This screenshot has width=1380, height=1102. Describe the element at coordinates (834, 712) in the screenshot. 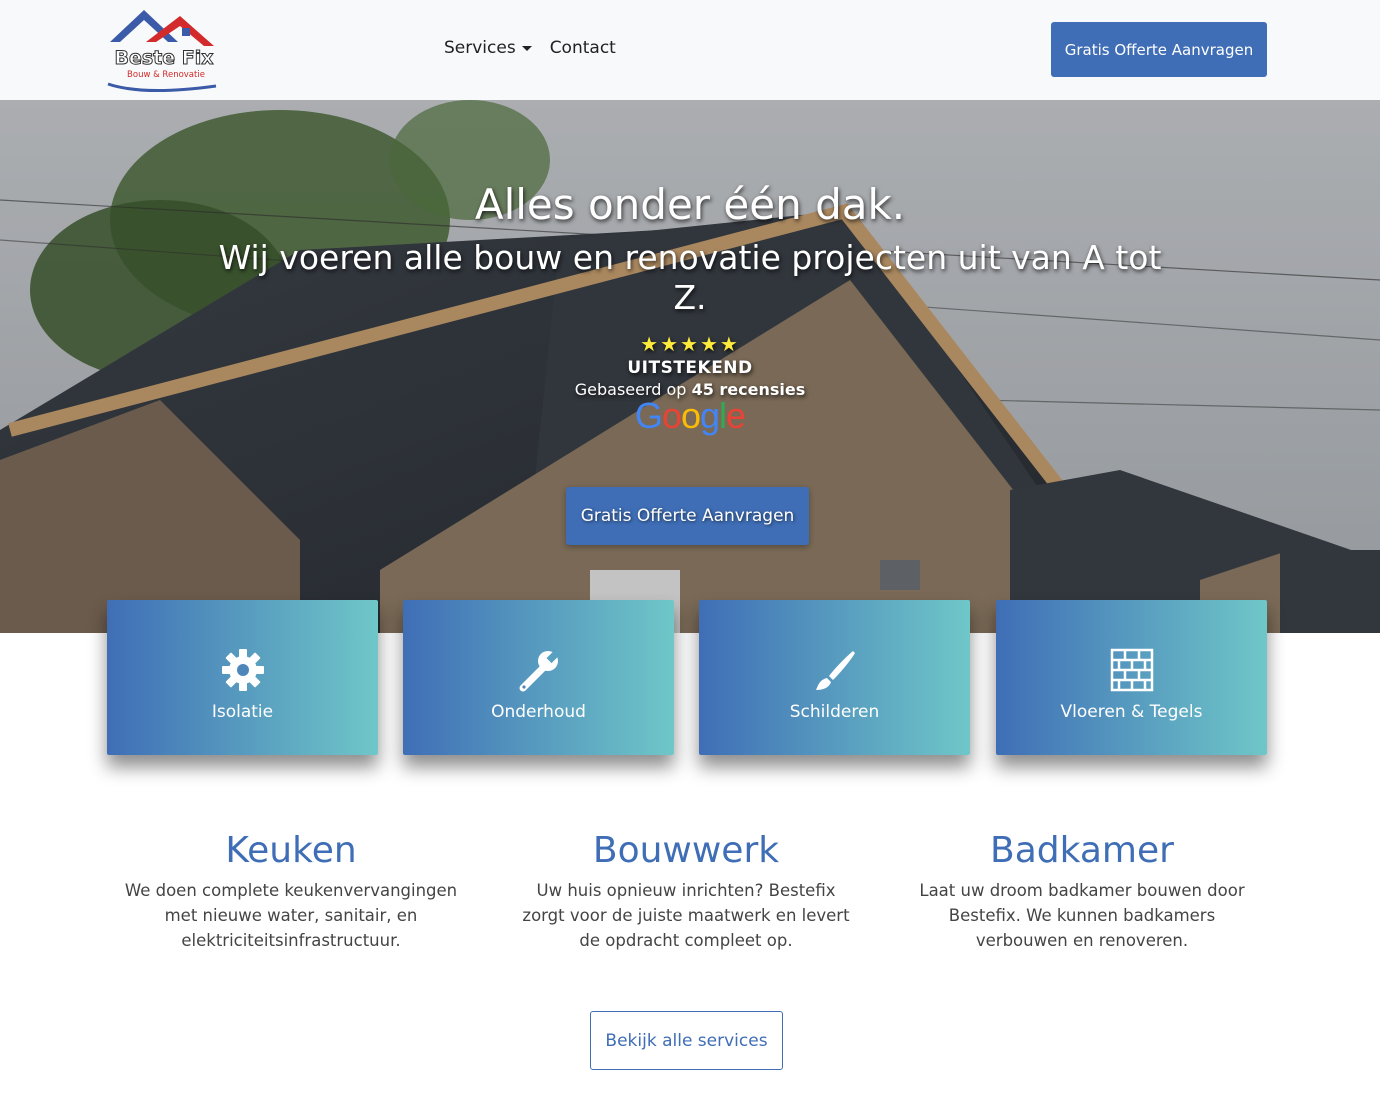

I see `service-label: Schilderen` at that location.